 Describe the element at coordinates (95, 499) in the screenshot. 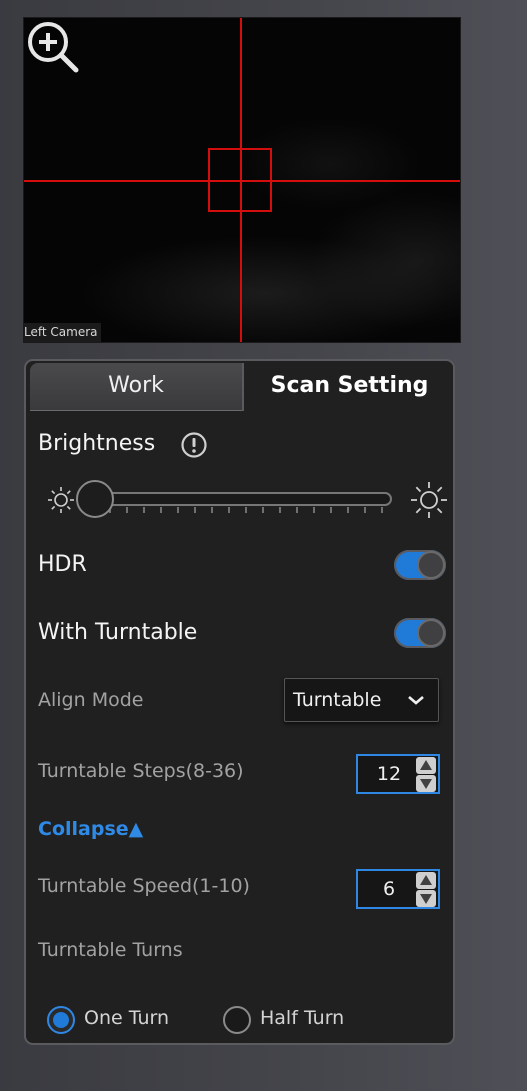

I see `brightness-slider-knob` at that location.